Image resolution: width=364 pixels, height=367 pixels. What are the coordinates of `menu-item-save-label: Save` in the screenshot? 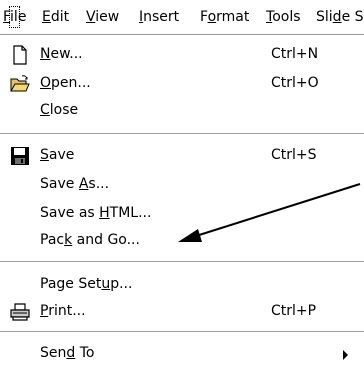 It's located at (57, 155).